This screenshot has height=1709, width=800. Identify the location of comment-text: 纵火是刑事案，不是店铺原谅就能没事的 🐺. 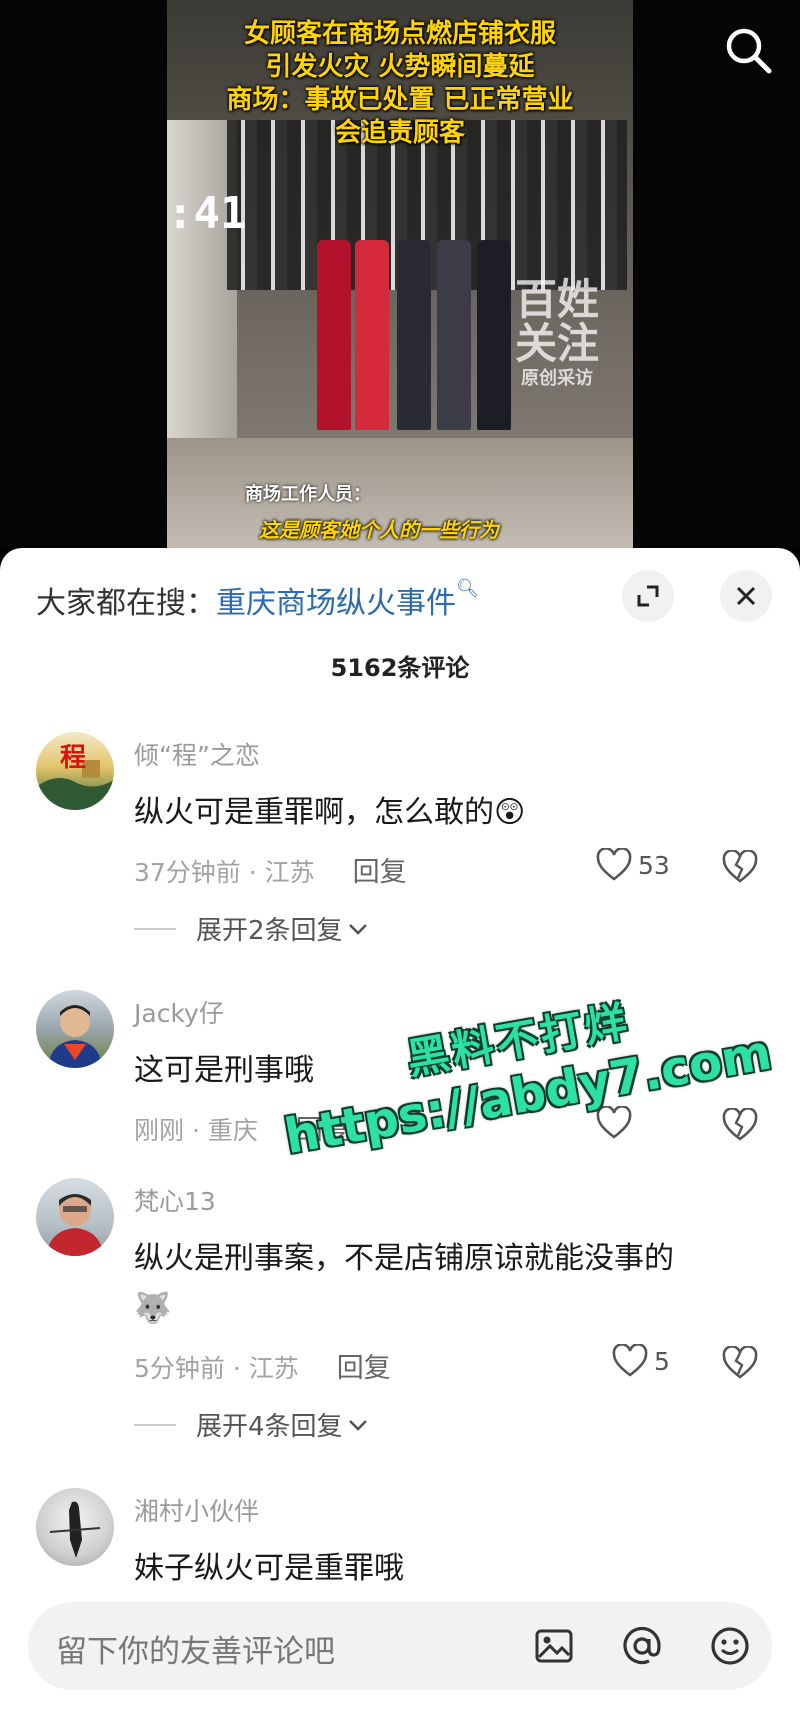
(444, 1284).